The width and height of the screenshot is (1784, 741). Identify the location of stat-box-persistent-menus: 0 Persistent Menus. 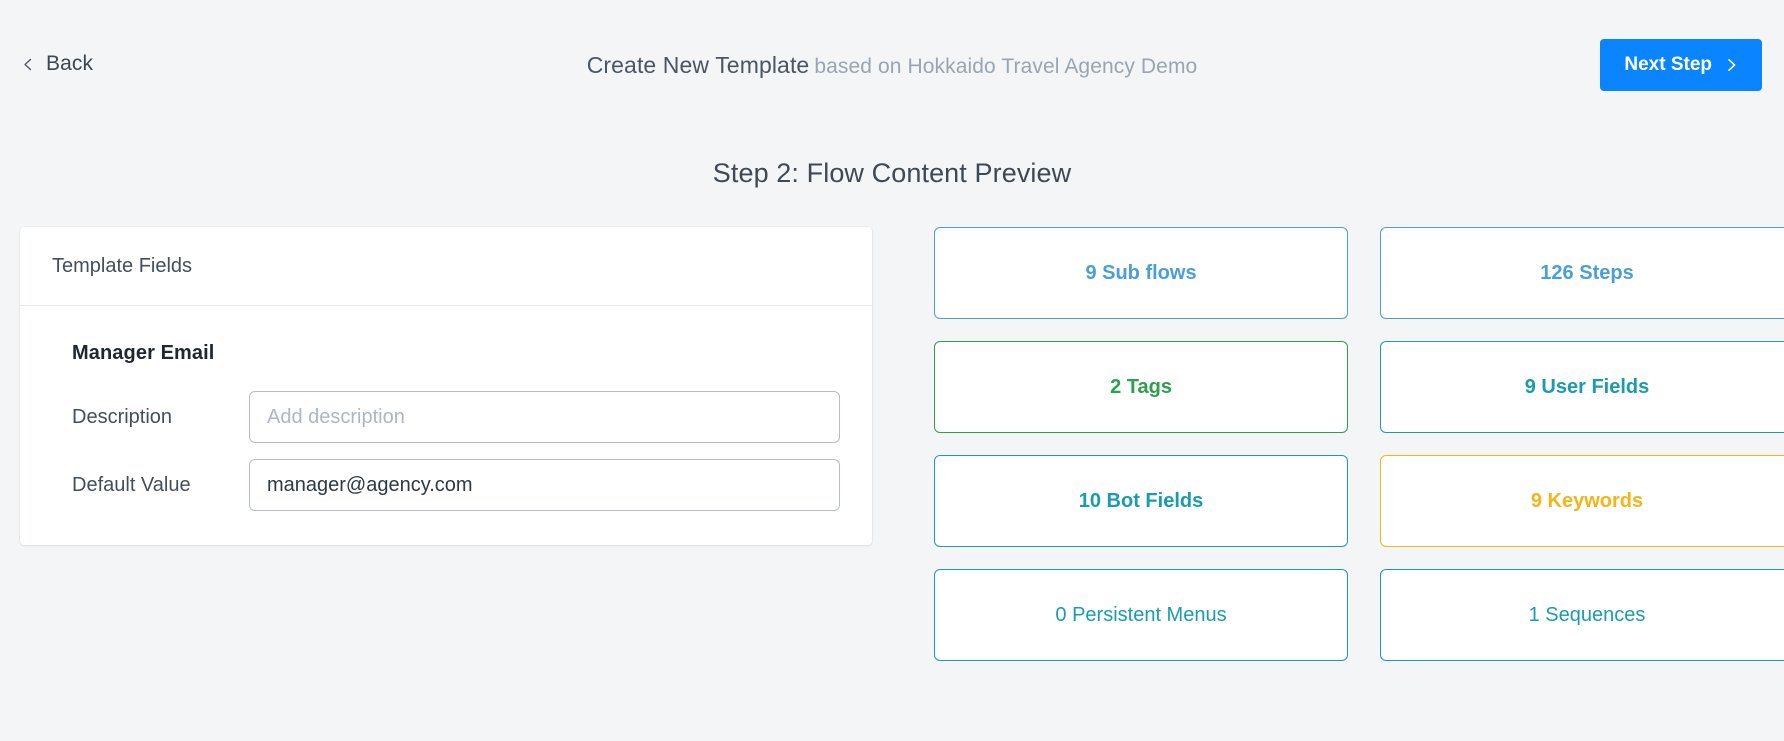
(1141, 615).